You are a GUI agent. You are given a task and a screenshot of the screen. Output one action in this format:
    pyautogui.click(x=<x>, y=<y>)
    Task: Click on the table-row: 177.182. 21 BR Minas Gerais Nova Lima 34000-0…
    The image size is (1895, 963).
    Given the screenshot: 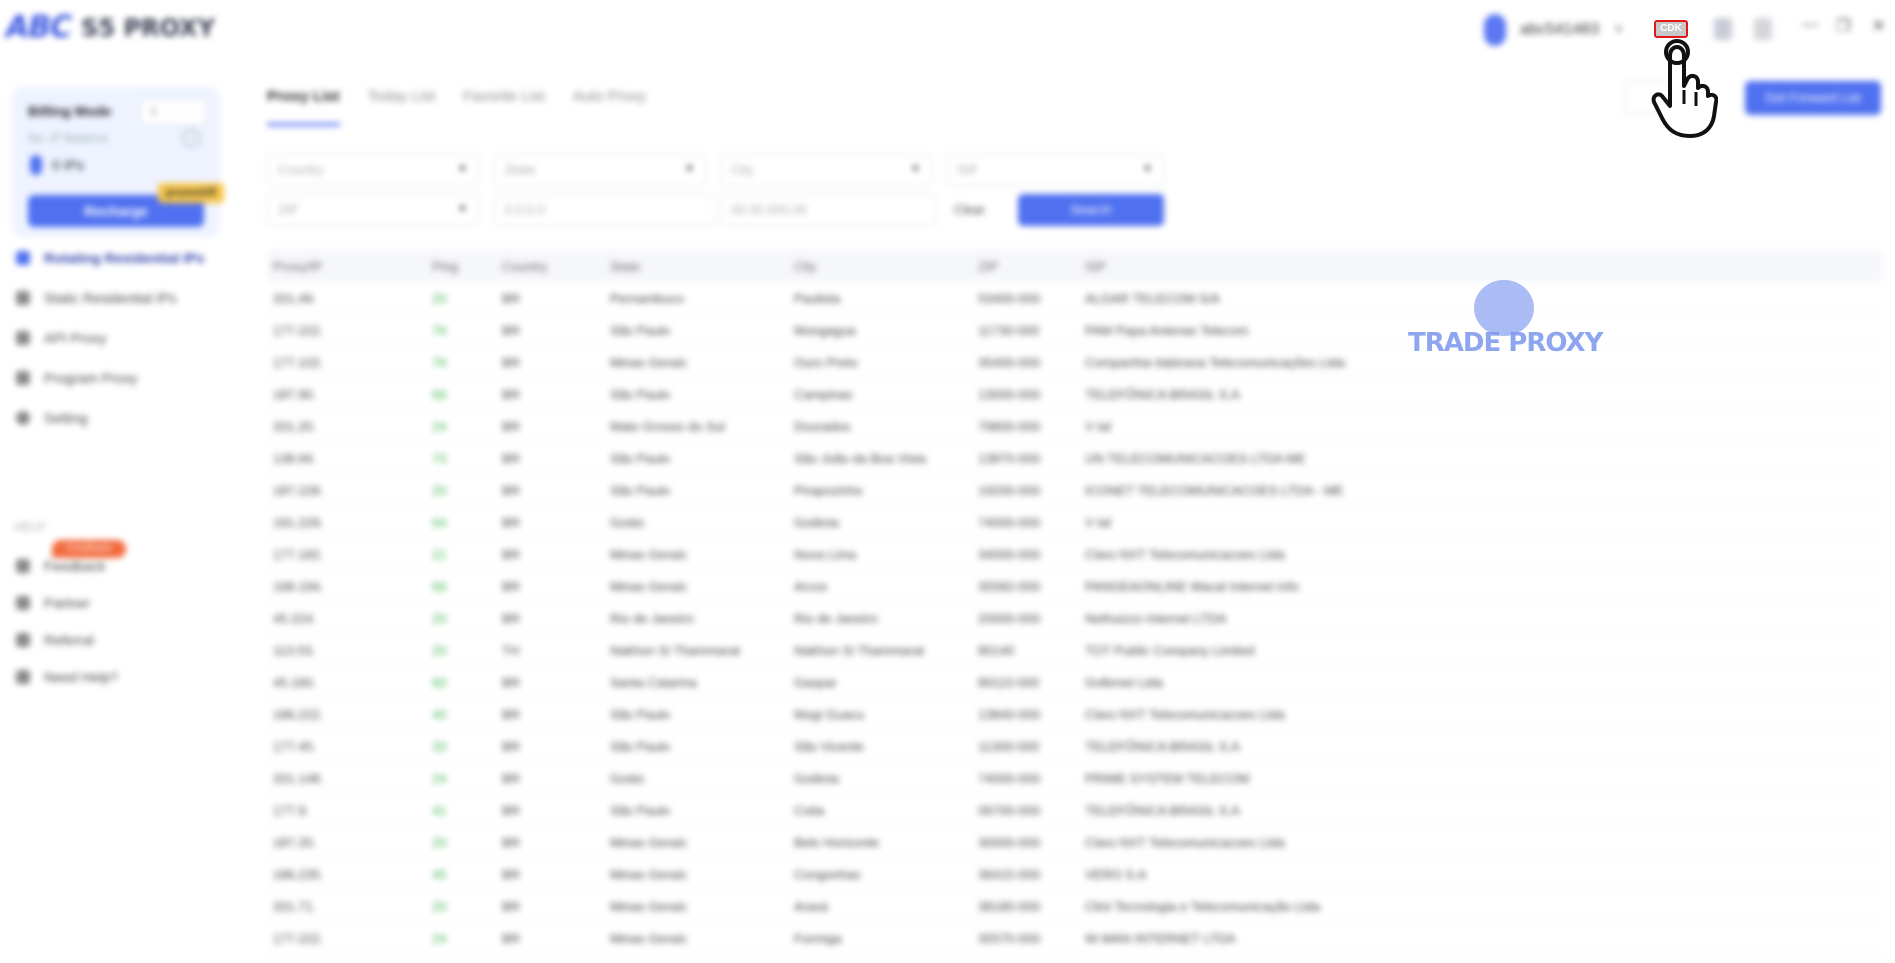 What is the action you would take?
    pyautogui.click(x=1074, y=554)
    